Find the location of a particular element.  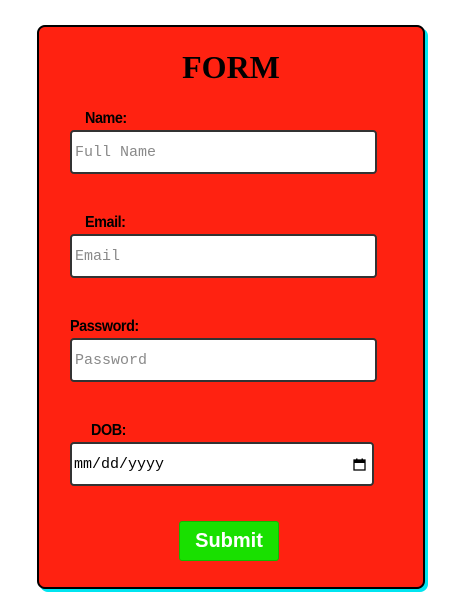

submit-button: Submit is located at coordinates (229, 541).